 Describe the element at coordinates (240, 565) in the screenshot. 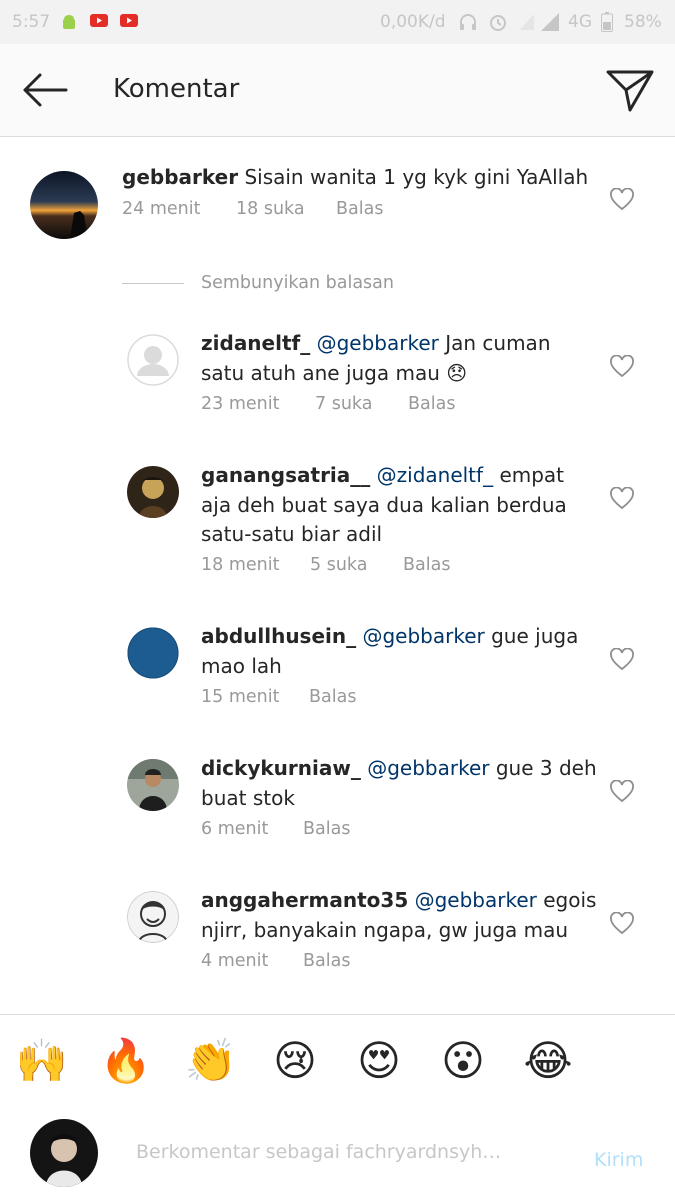

I see `reply-time: 18 menit` at that location.